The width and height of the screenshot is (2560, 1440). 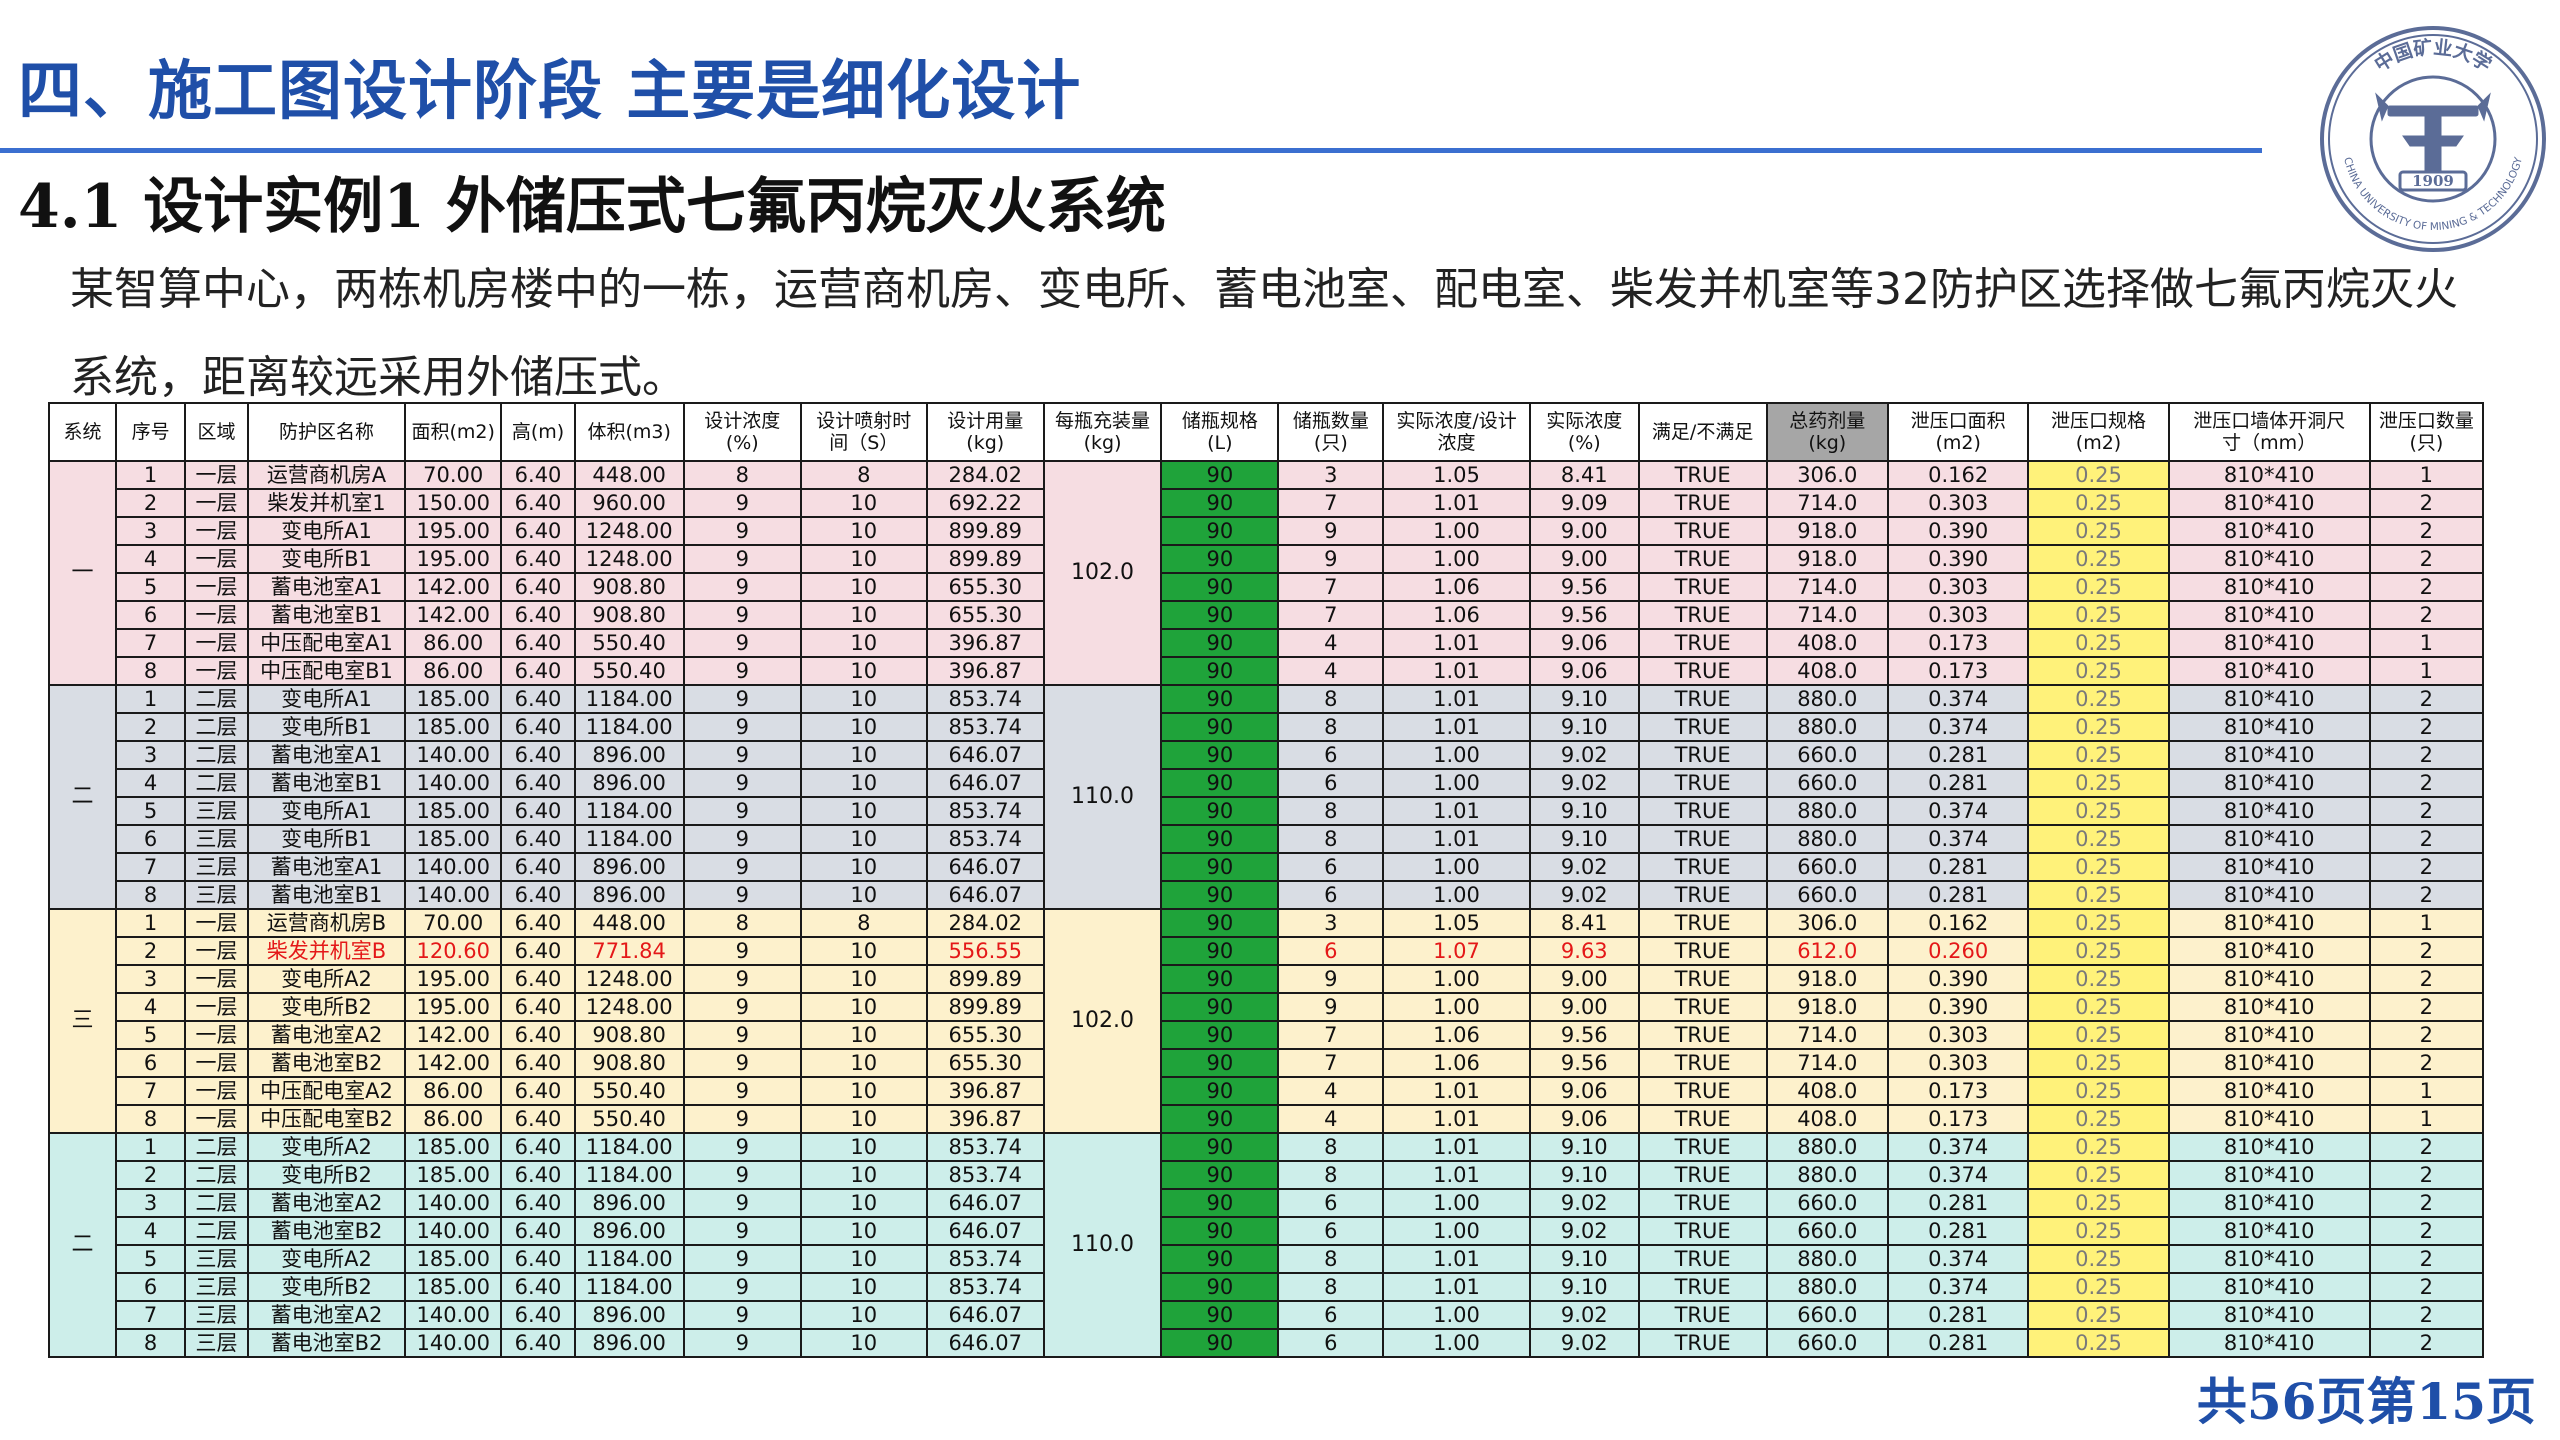 I want to click on header-cell: 序号, so click(x=151, y=432).